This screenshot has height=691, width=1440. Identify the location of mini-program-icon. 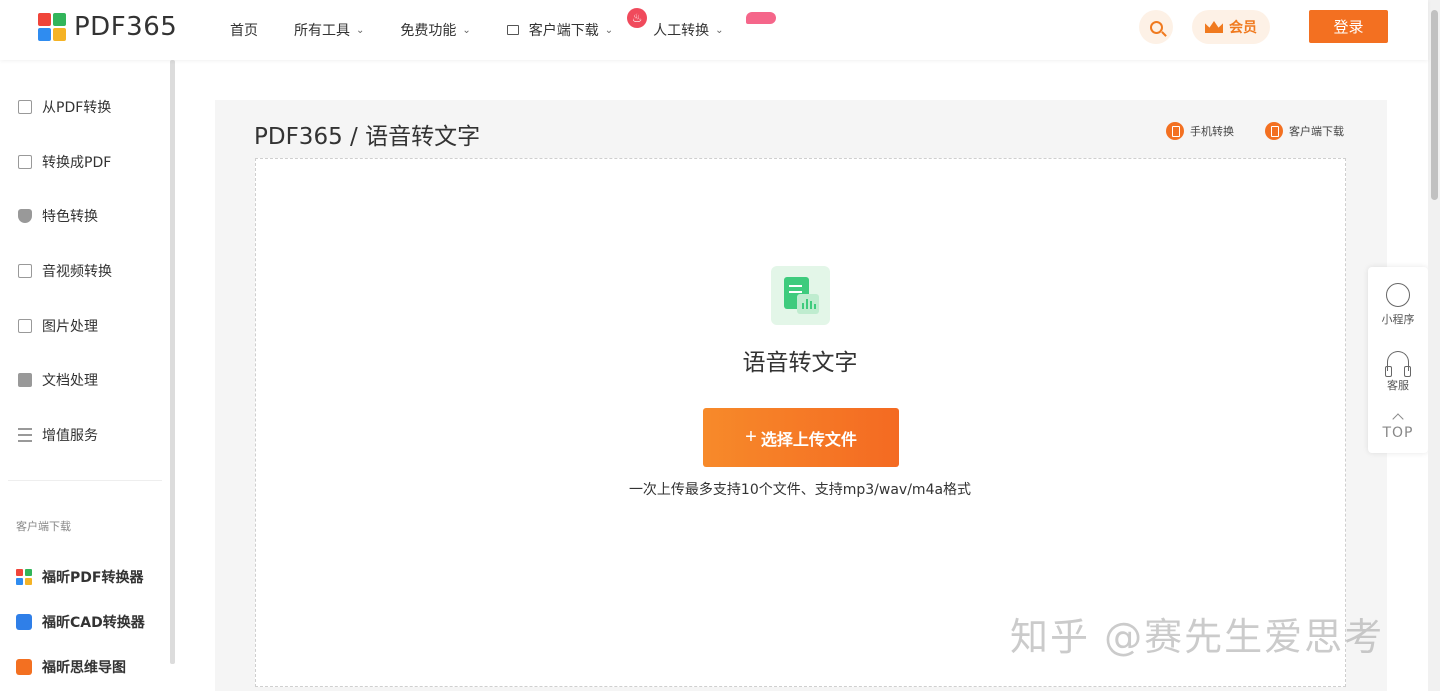
(1398, 295).